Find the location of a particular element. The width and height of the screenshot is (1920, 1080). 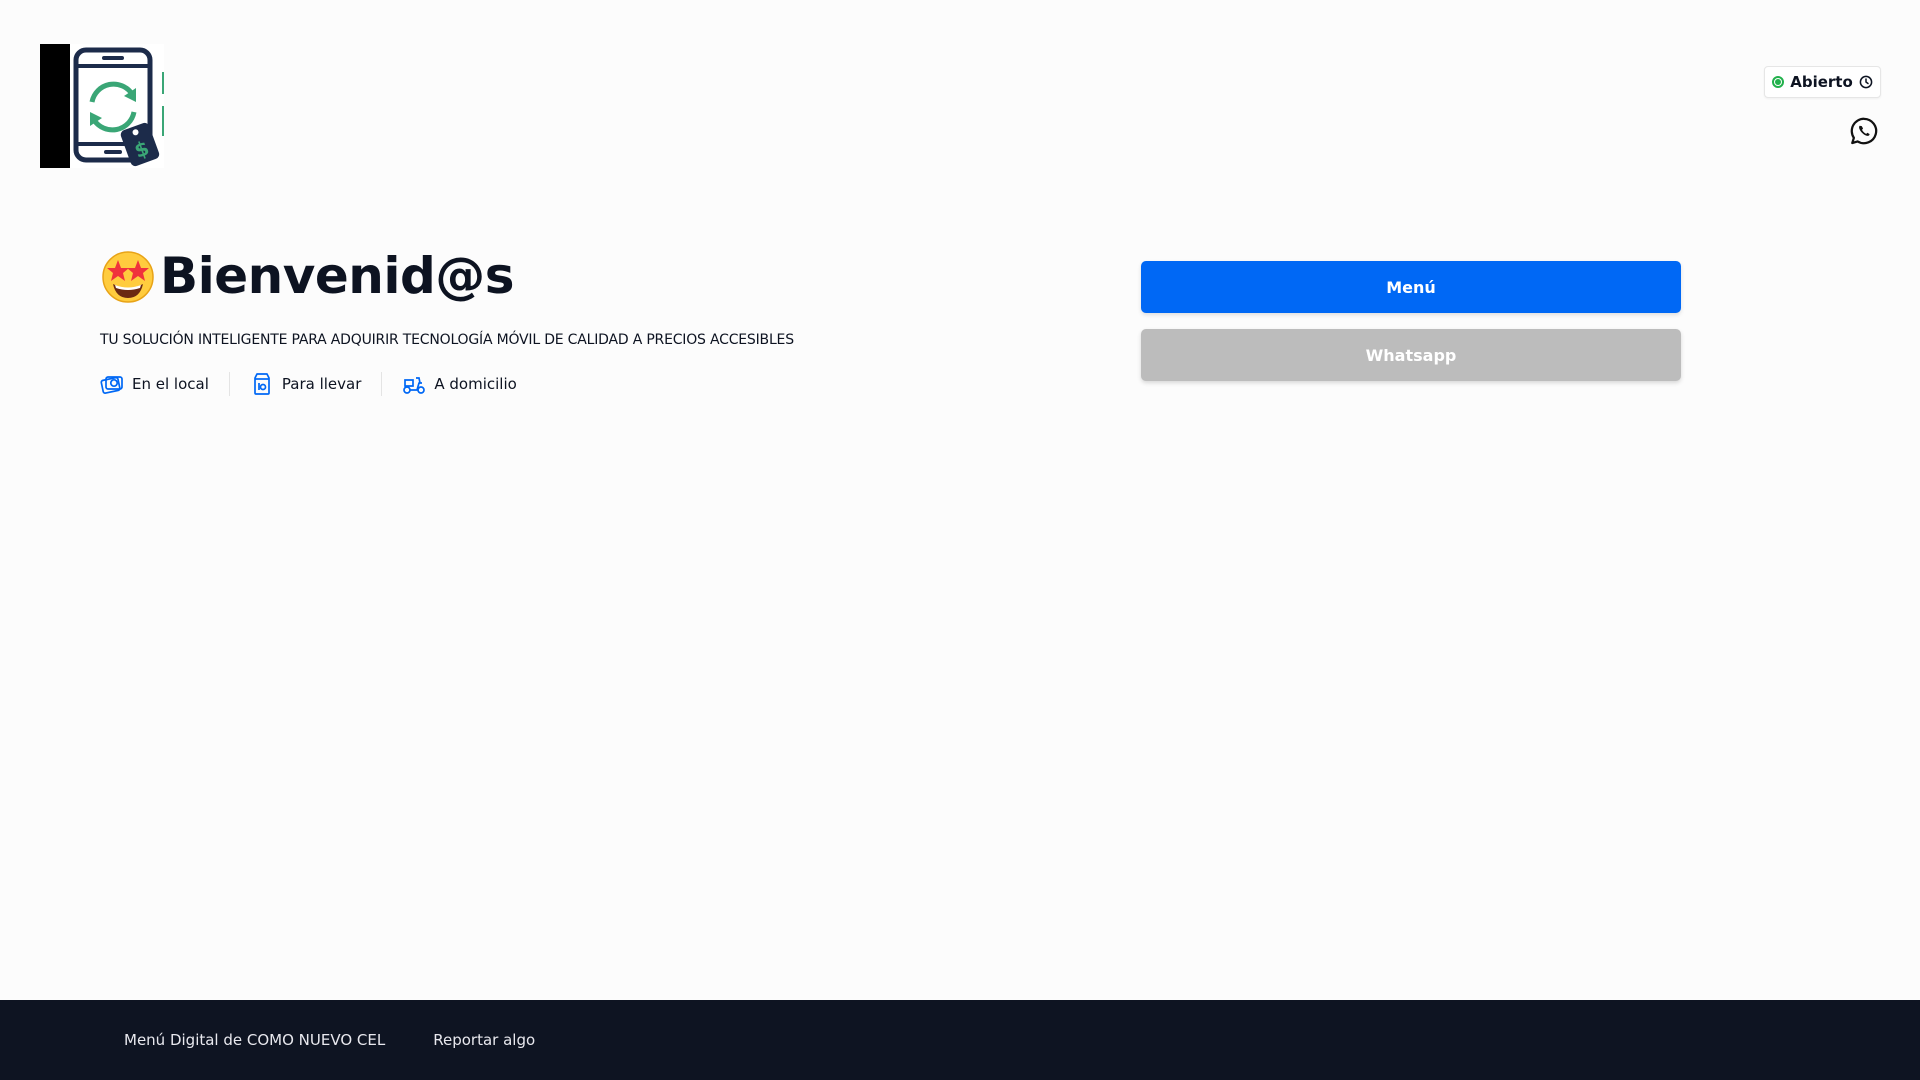

service-dine-in: En el local is located at coordinates (164, 384).